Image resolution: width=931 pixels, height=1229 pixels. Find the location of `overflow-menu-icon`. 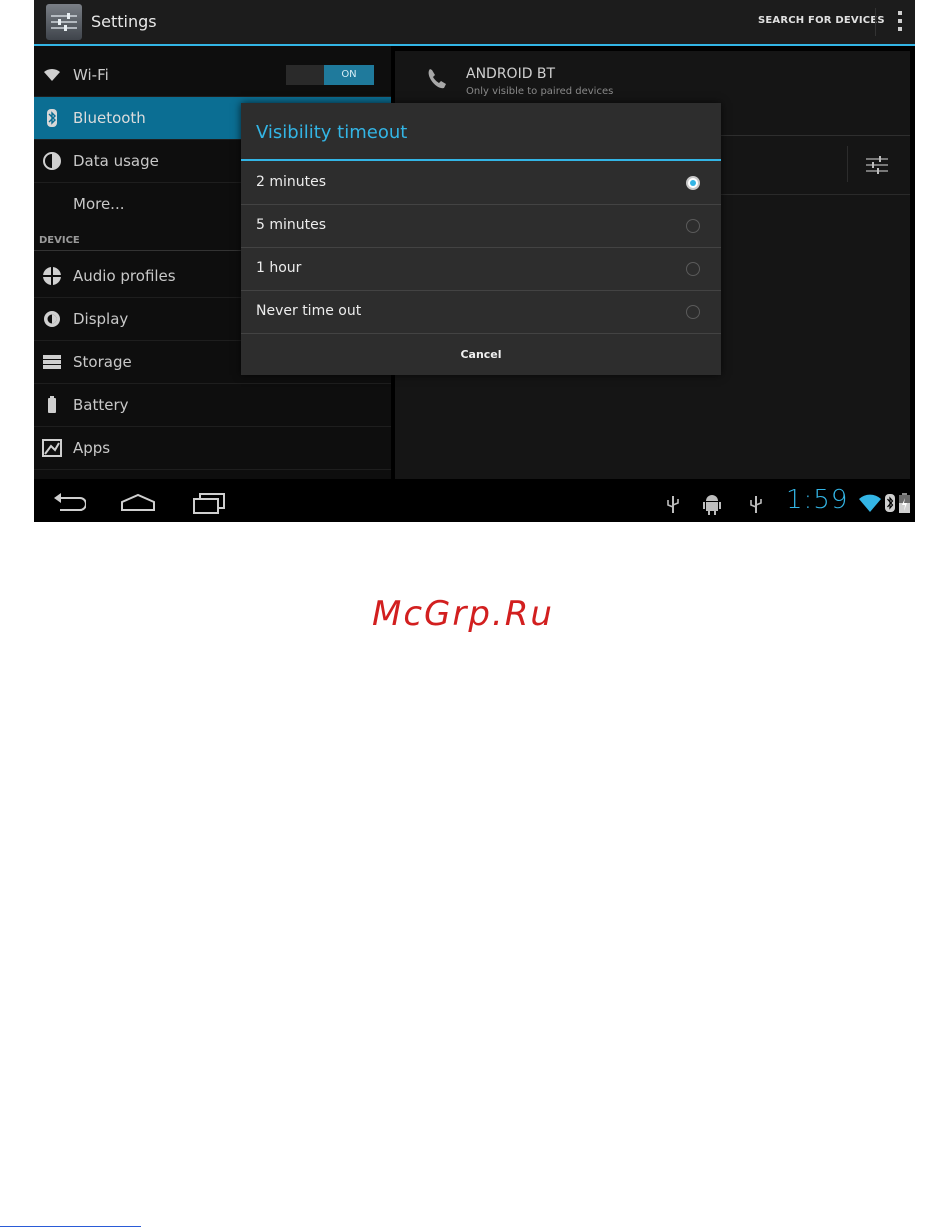

overflow-menu-icon is located at coordinates (900, 22).